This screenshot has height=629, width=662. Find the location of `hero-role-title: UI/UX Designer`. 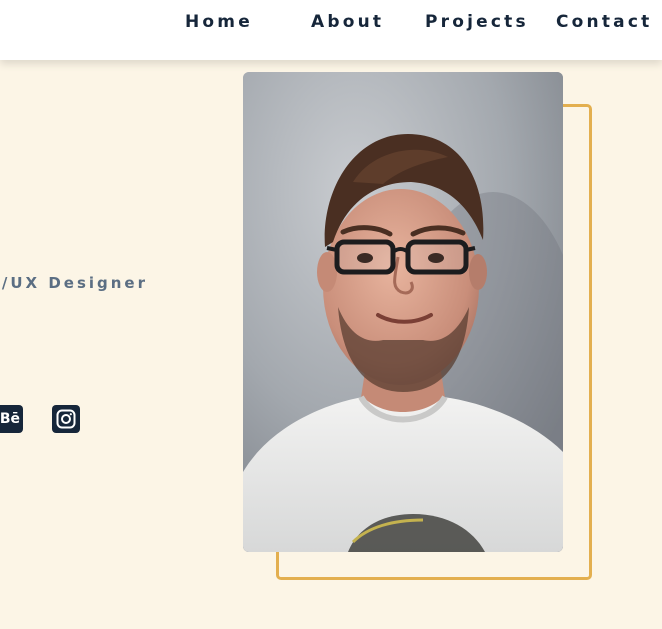

hero-role-title: UI/UX Designer is located at coordinates (74, 283).